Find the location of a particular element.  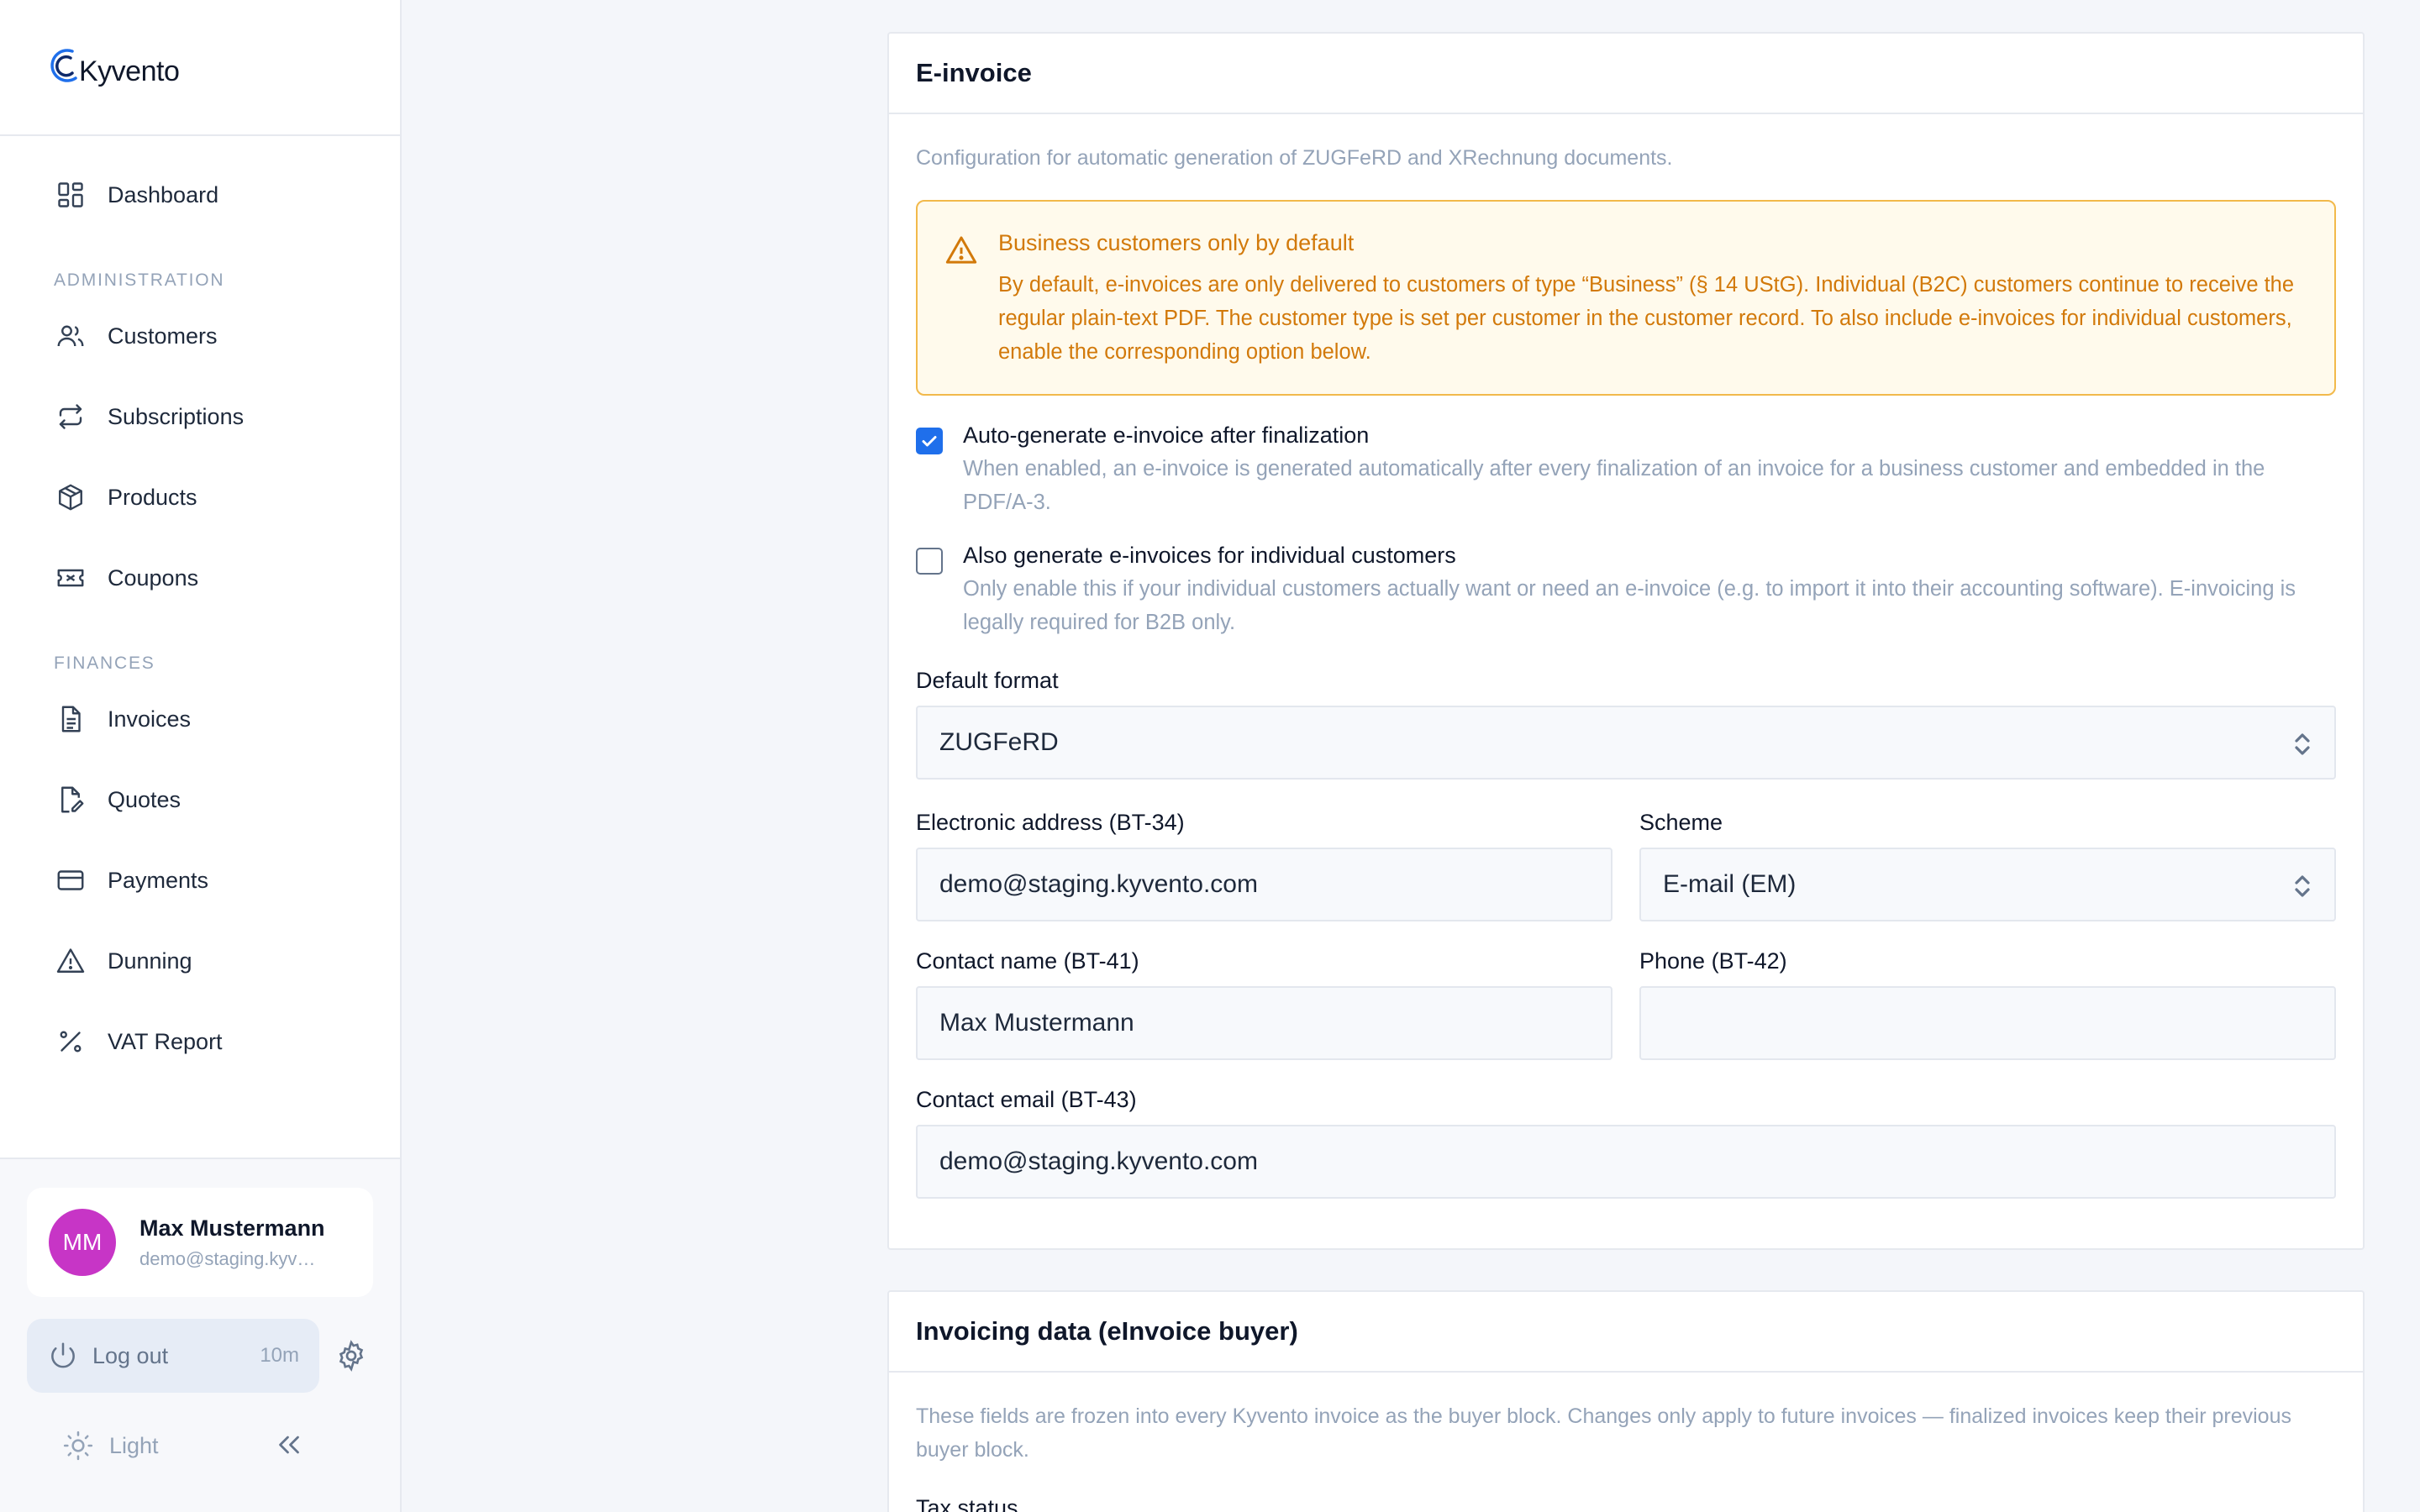

dashboard-icon is located at coordinates (70, 195).